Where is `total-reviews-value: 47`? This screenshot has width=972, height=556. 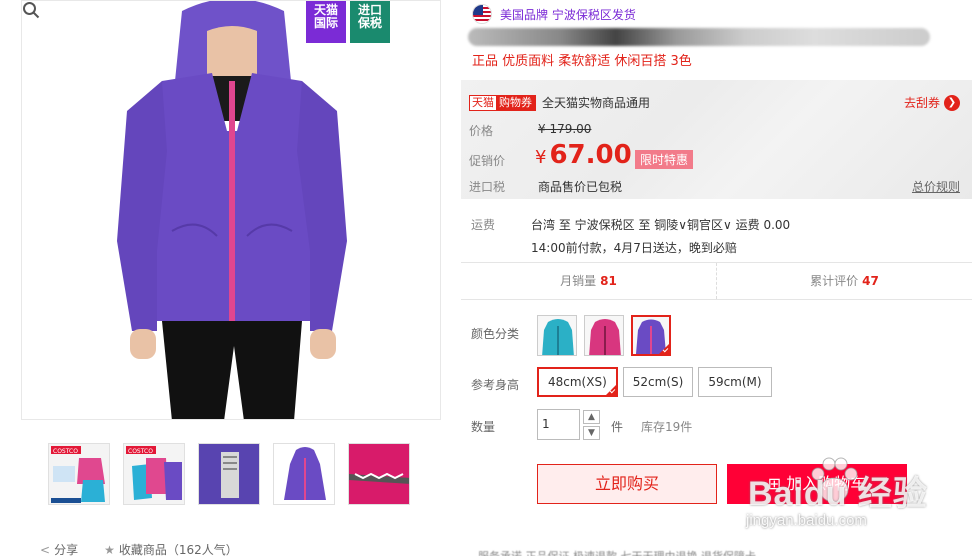 total-reviews-value: 47 is located at coordinates (870, 281).